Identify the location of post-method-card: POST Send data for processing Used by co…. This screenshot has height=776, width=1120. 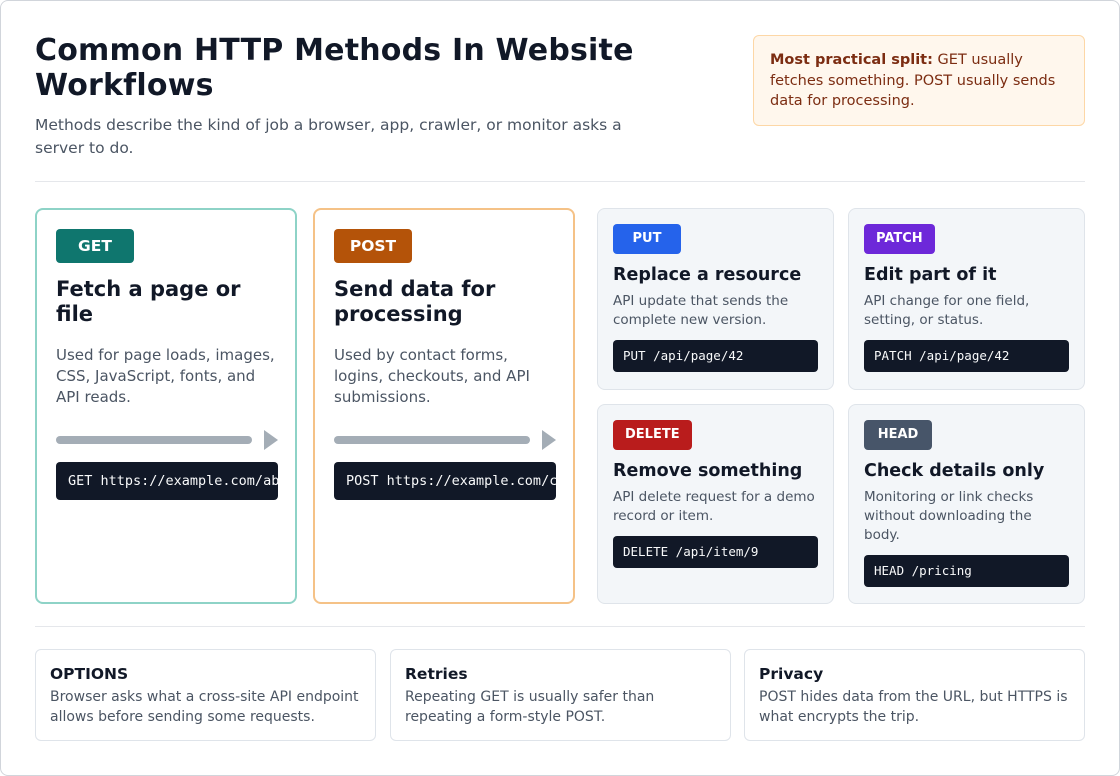
(444, 406).